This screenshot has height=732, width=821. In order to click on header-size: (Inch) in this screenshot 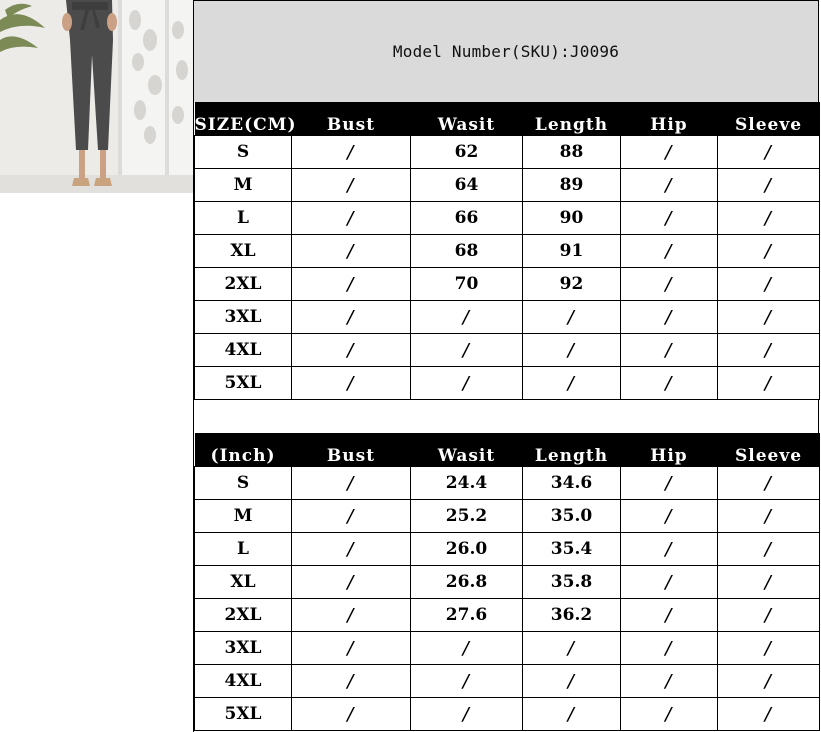, I will do `click(243, 450)`.